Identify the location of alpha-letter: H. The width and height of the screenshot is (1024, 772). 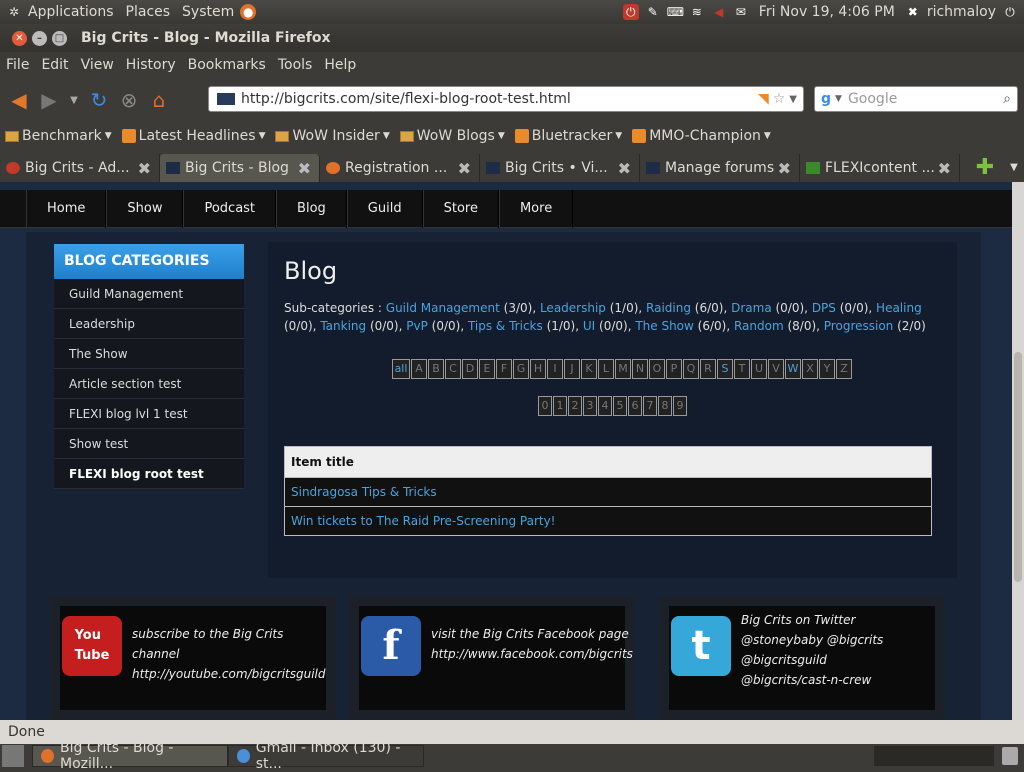
(538, 369).